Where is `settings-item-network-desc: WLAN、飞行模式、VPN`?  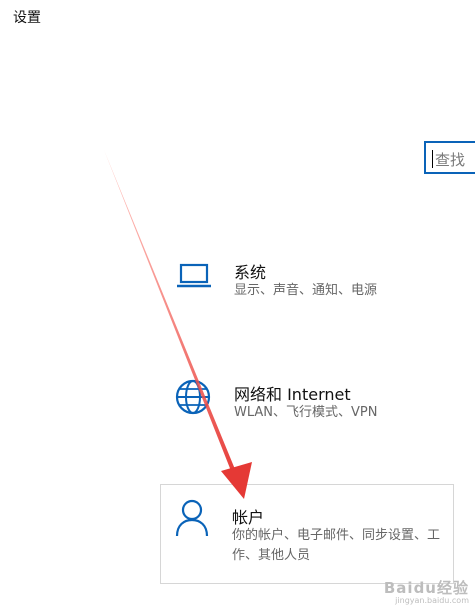
settings-item-network-desc: WLAN、飞行模式、VPN is located at coordinates (306, 412).